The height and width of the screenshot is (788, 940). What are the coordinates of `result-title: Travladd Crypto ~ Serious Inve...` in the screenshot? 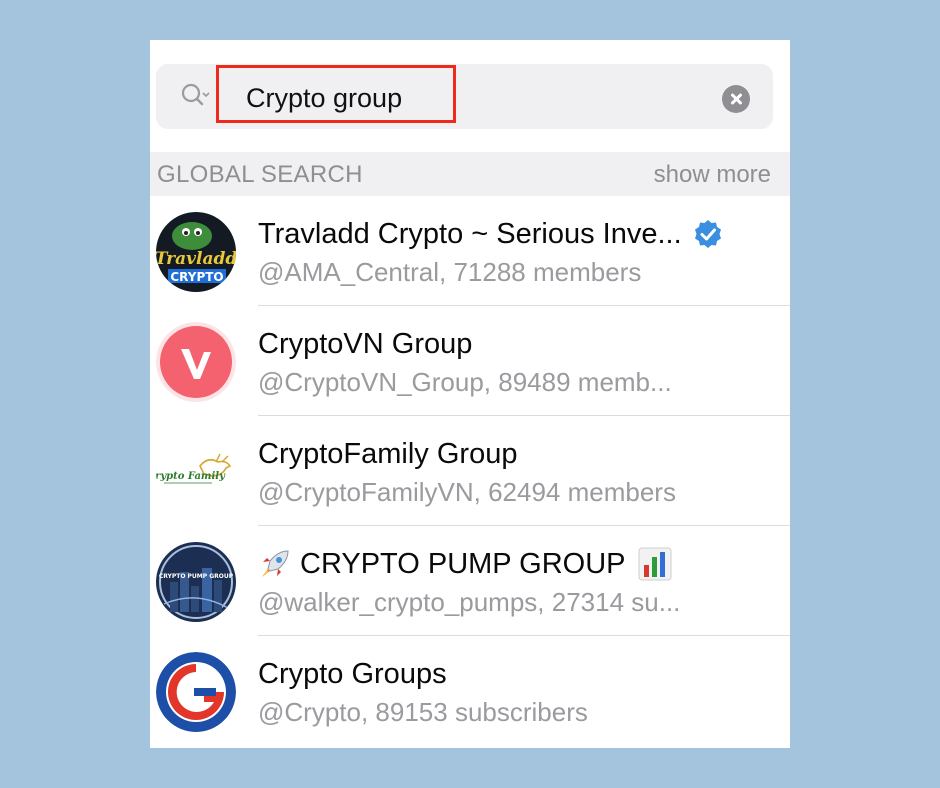 It's located at (470, 234).